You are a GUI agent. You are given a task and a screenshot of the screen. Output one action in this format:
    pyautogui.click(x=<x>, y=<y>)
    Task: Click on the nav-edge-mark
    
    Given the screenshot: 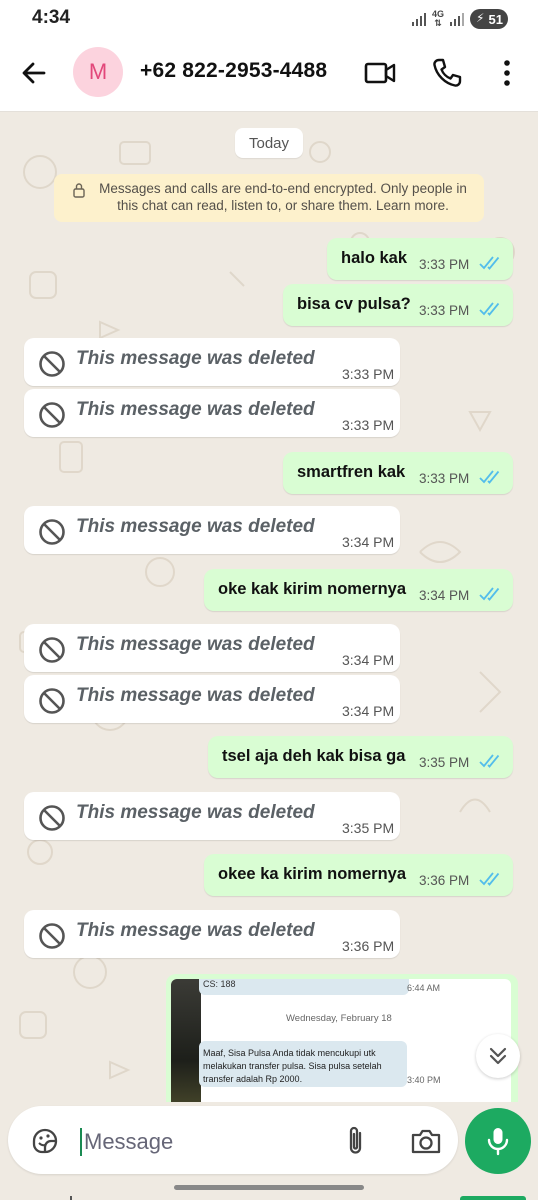 What is the action you would take?
    pyautogui.click(x=71, y=1198)
    